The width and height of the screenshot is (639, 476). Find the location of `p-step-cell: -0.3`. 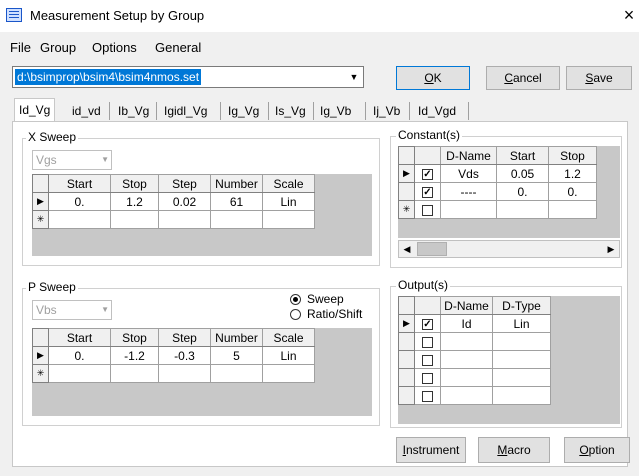

p-step-cell: -0.3 is located at coordinates (184, 355).